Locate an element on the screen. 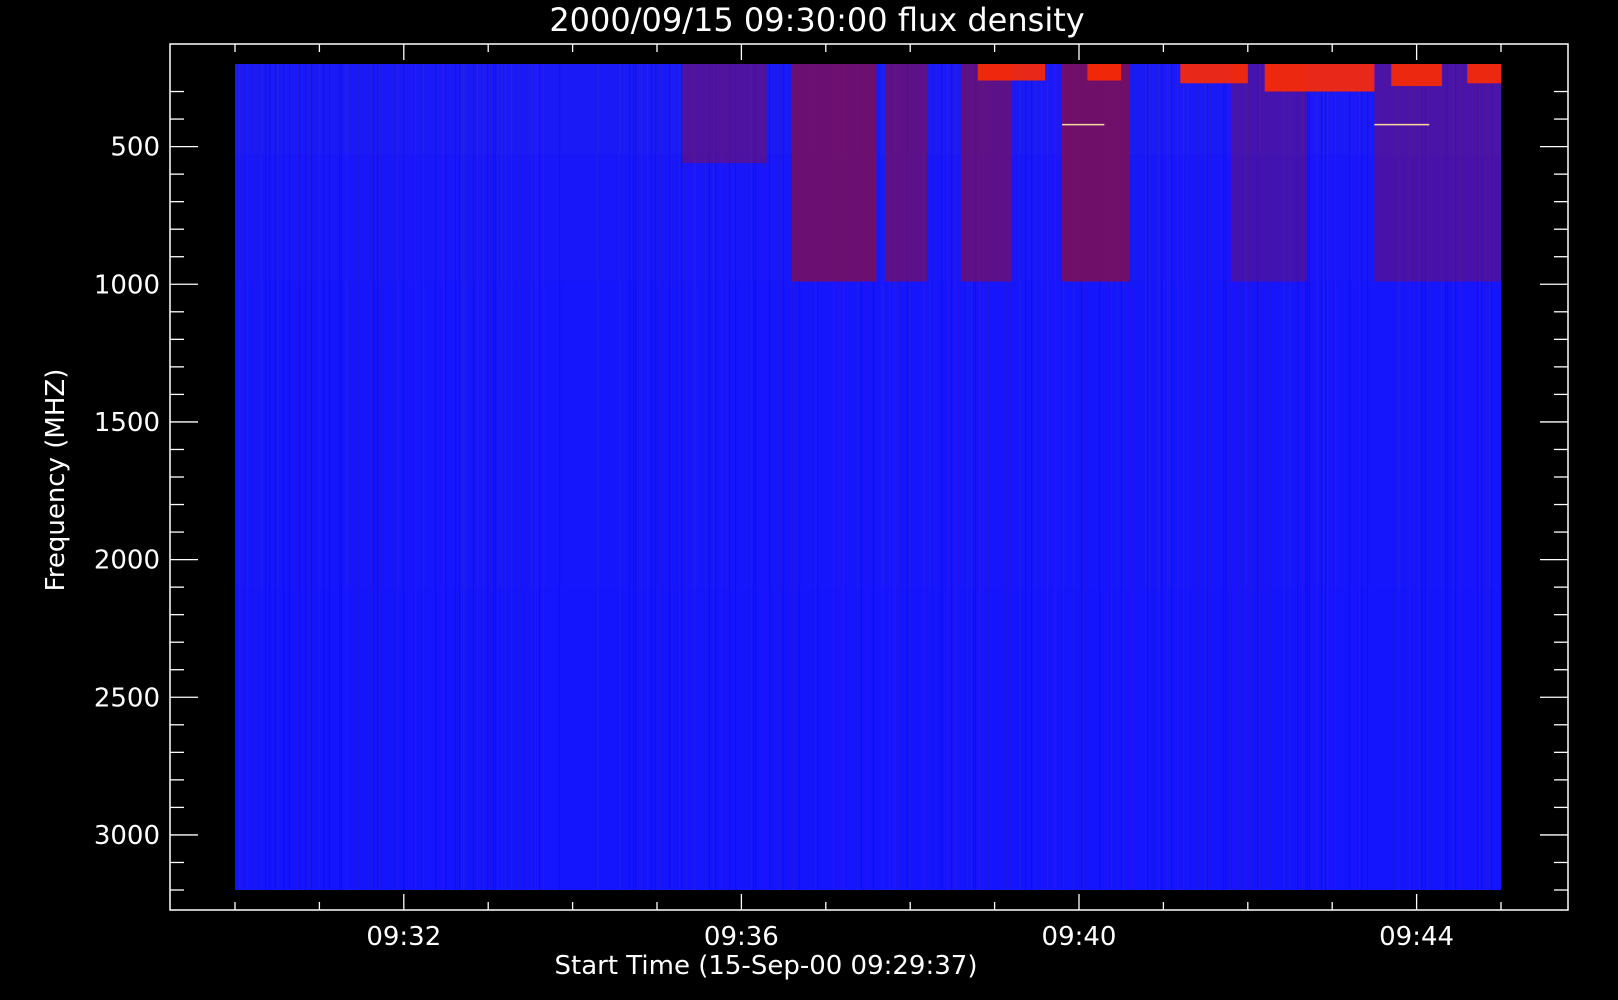 This screenshot has width=1618, height=1000. chart-title: 2000/09/15 09:30:00 flux density is located at coordinates (816, 20).